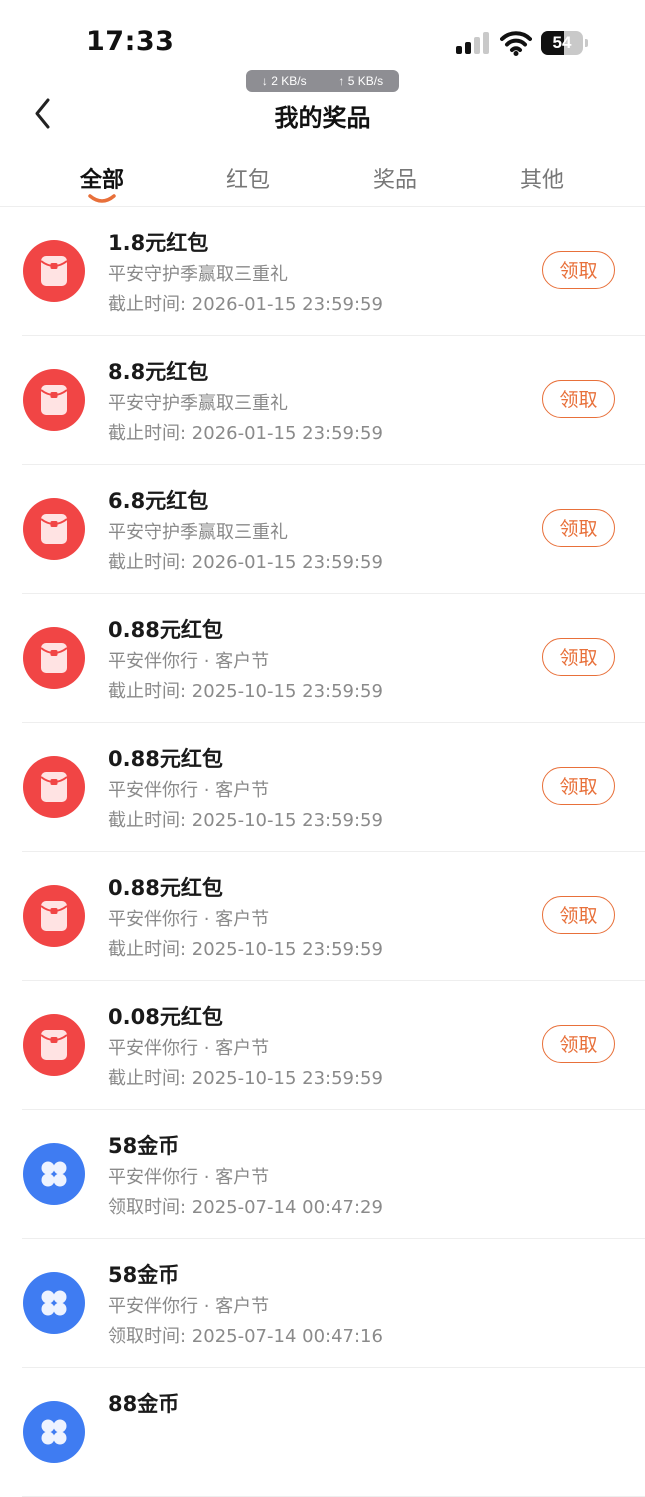 The width and height of the screenshot is (645, 1497). I want to click on wifi-icon, so click(516, 43).